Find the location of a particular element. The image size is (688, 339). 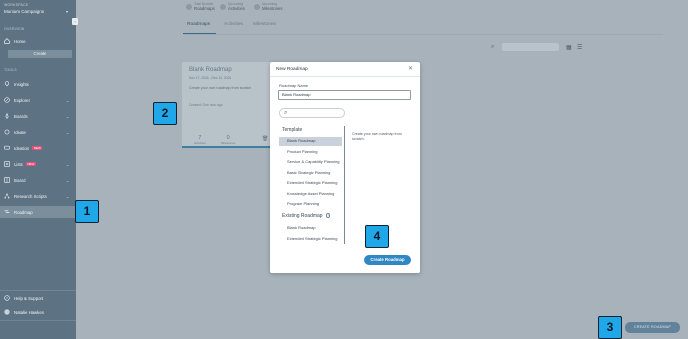

template-item: Service & Capability Planning is located at coordinates (310, 162).